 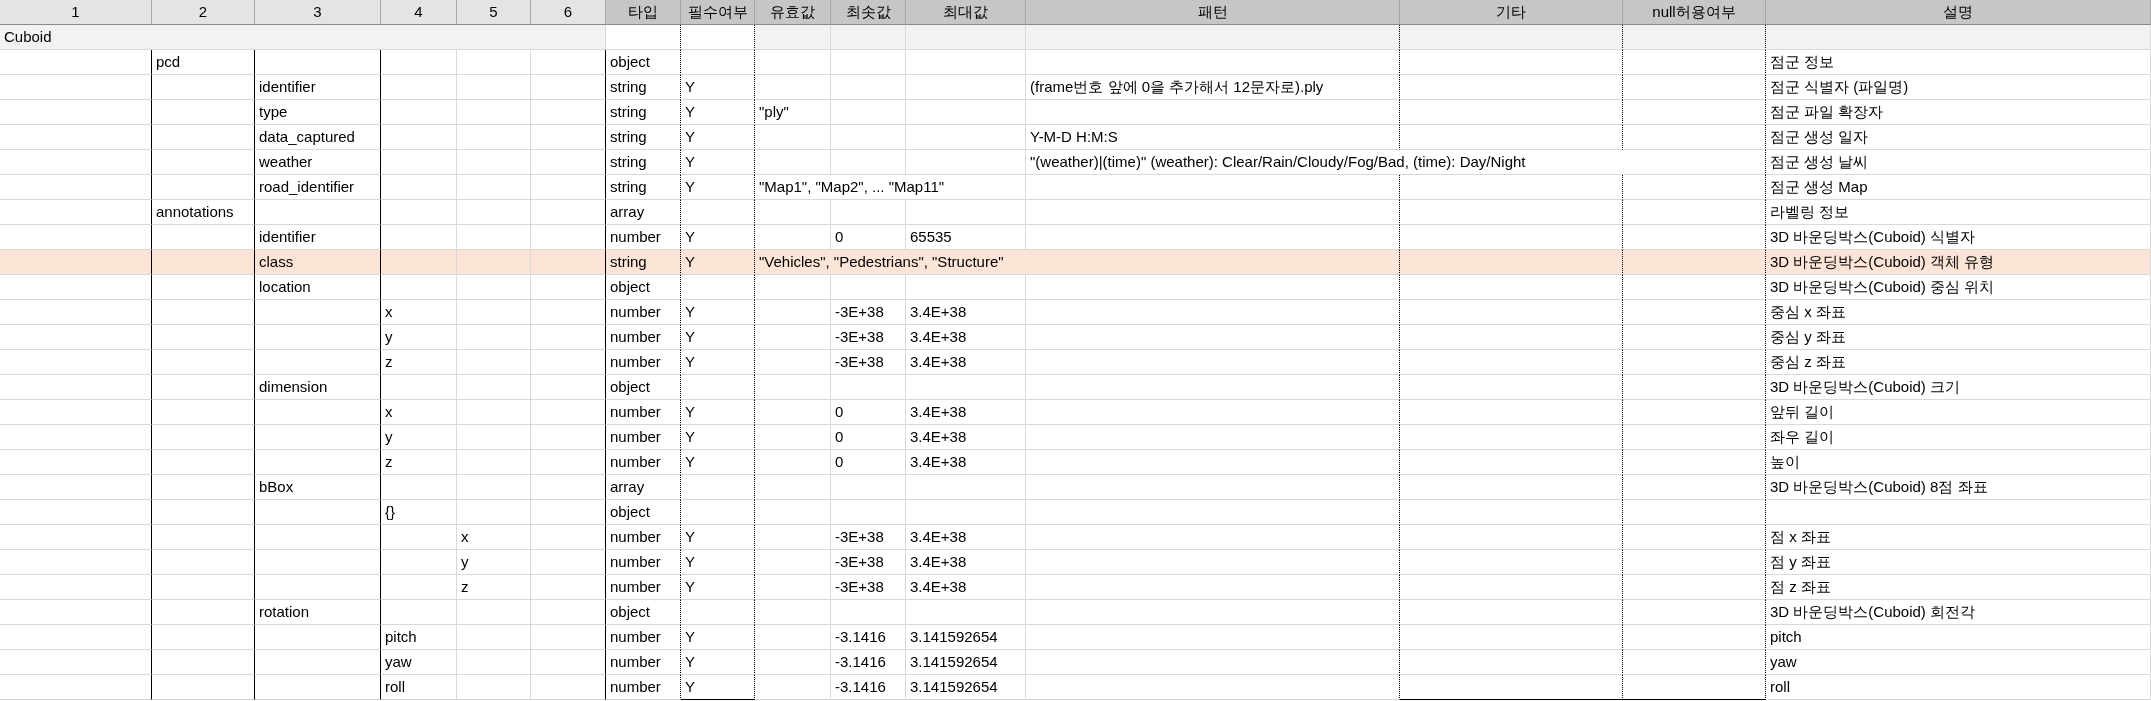 What do you see at coordinates (318, 187) in the screenshot?
I see `table-cell: road_identifier` at bounding box center [318, 187].